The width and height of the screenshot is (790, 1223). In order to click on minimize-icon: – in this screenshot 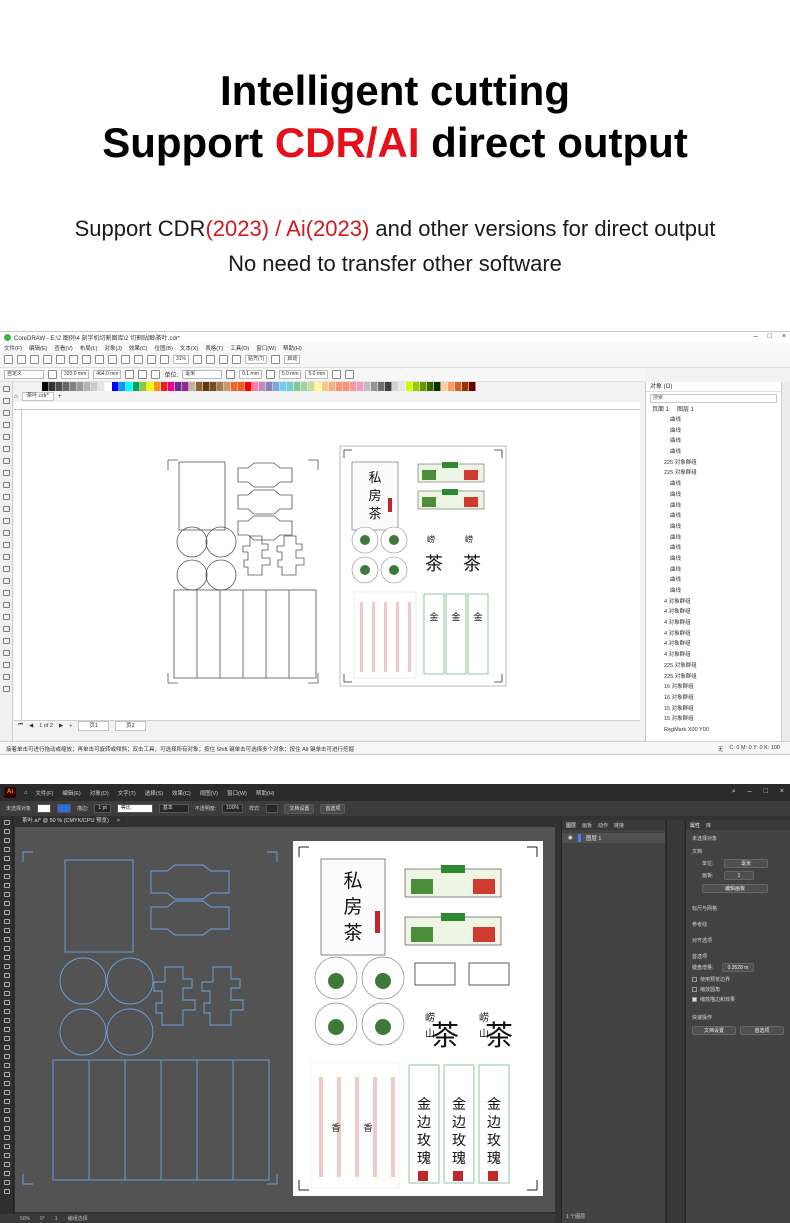, I will do `click(756, 336)`.